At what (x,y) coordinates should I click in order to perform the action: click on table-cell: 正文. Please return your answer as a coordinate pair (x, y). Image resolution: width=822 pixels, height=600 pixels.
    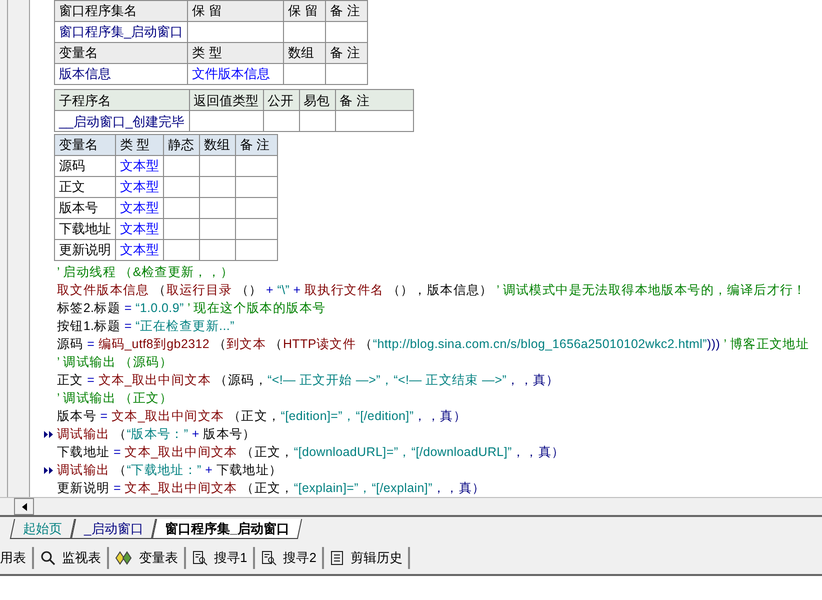
    Looking at the image, I should click on (85, 187).